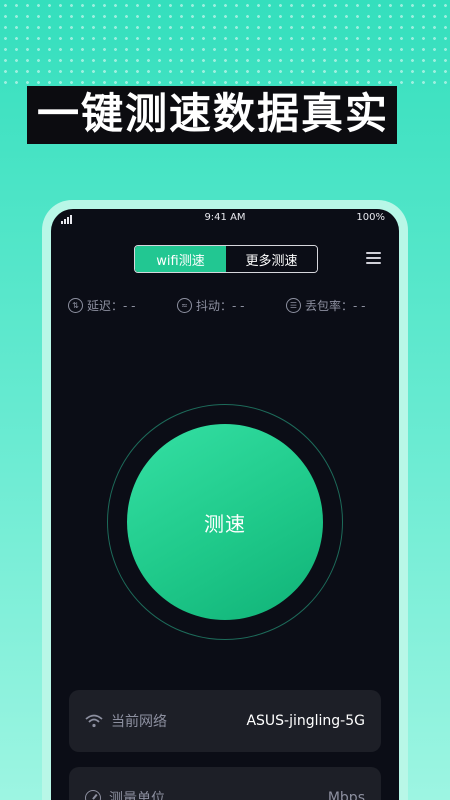 The image size is (450, 800). What do you see at coordinates (373, 259) in the screenshot?
I see `menu-icon` at bounding box center [373, 259].